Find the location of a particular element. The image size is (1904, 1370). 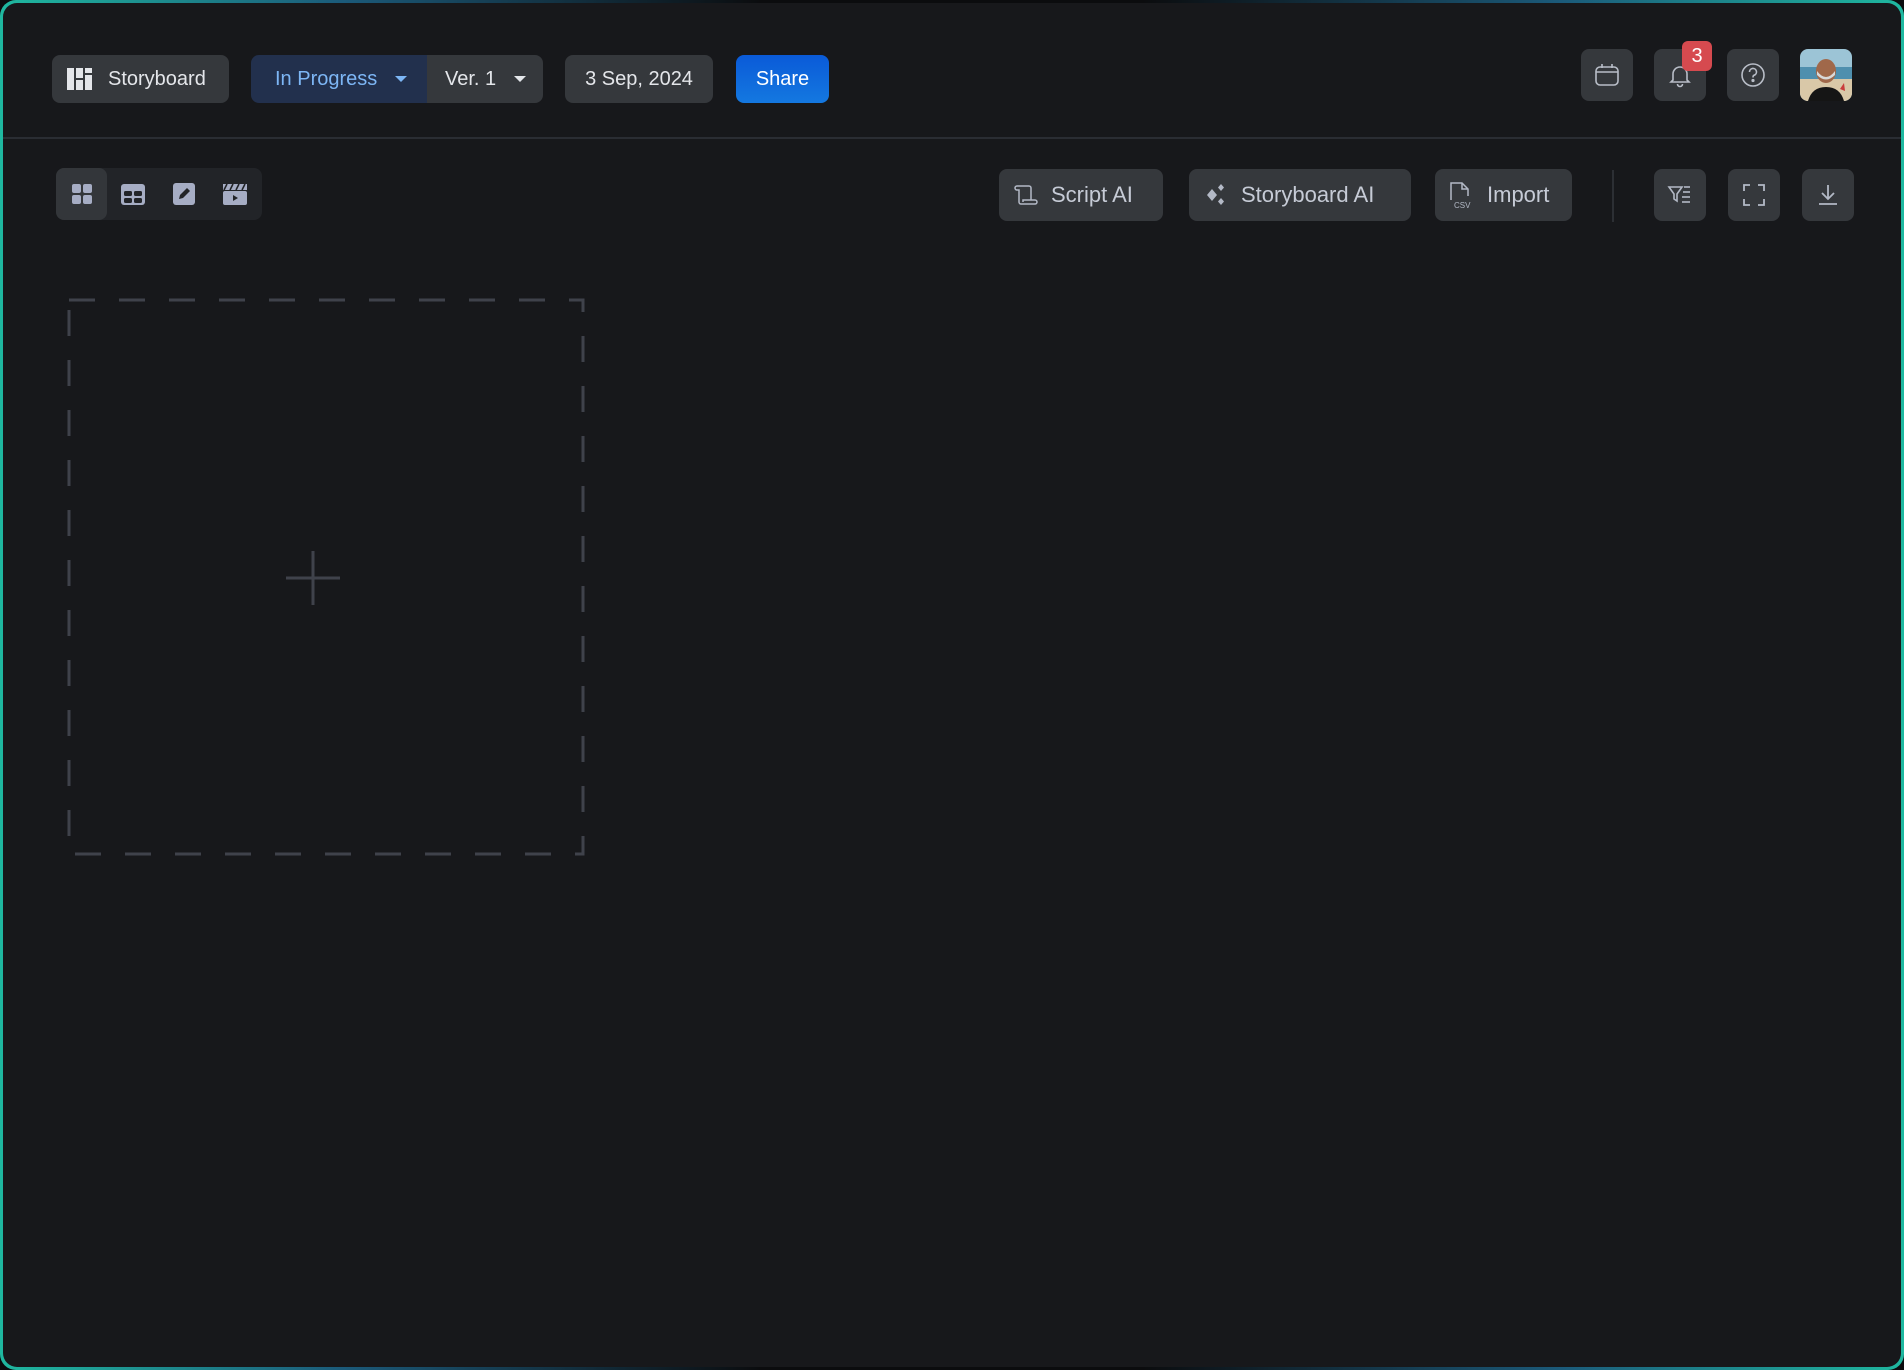

clapperboard-icon is located at coordinates (234, 194).